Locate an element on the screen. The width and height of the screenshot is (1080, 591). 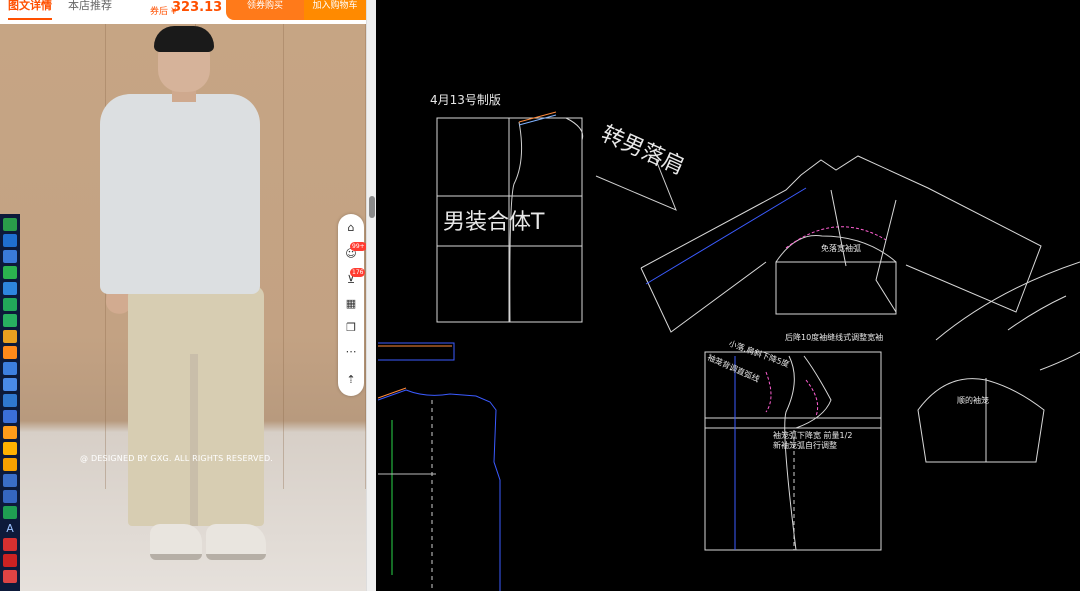
grid-icon: ▦ is located at coordinates (351, 304).